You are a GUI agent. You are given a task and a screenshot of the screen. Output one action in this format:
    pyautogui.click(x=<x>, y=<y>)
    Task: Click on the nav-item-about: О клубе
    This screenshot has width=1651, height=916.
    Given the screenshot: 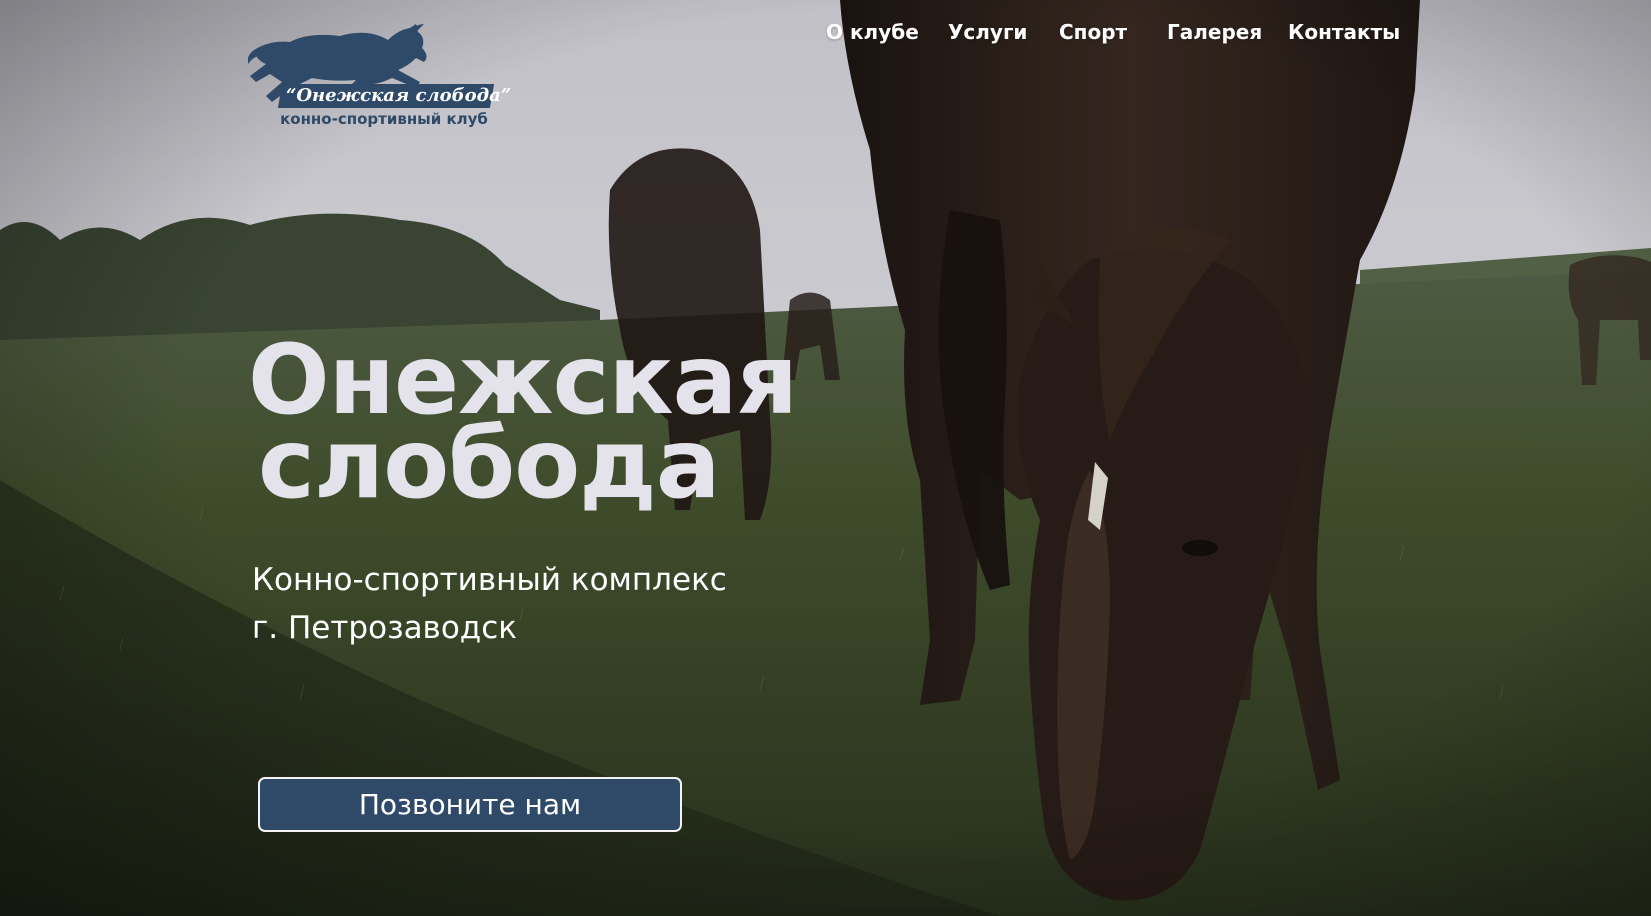 What is the action you would take?
    pyautogui.click(x=872, y=32)
    